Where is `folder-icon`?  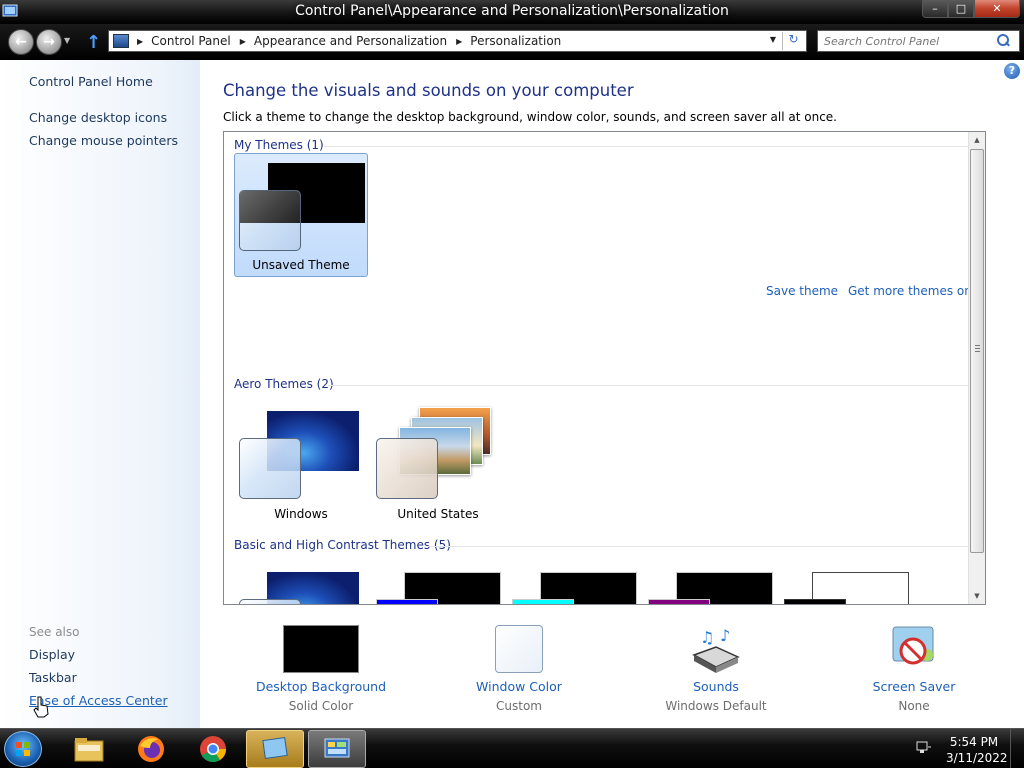
folder-icon is located at coordinates (89, 750).